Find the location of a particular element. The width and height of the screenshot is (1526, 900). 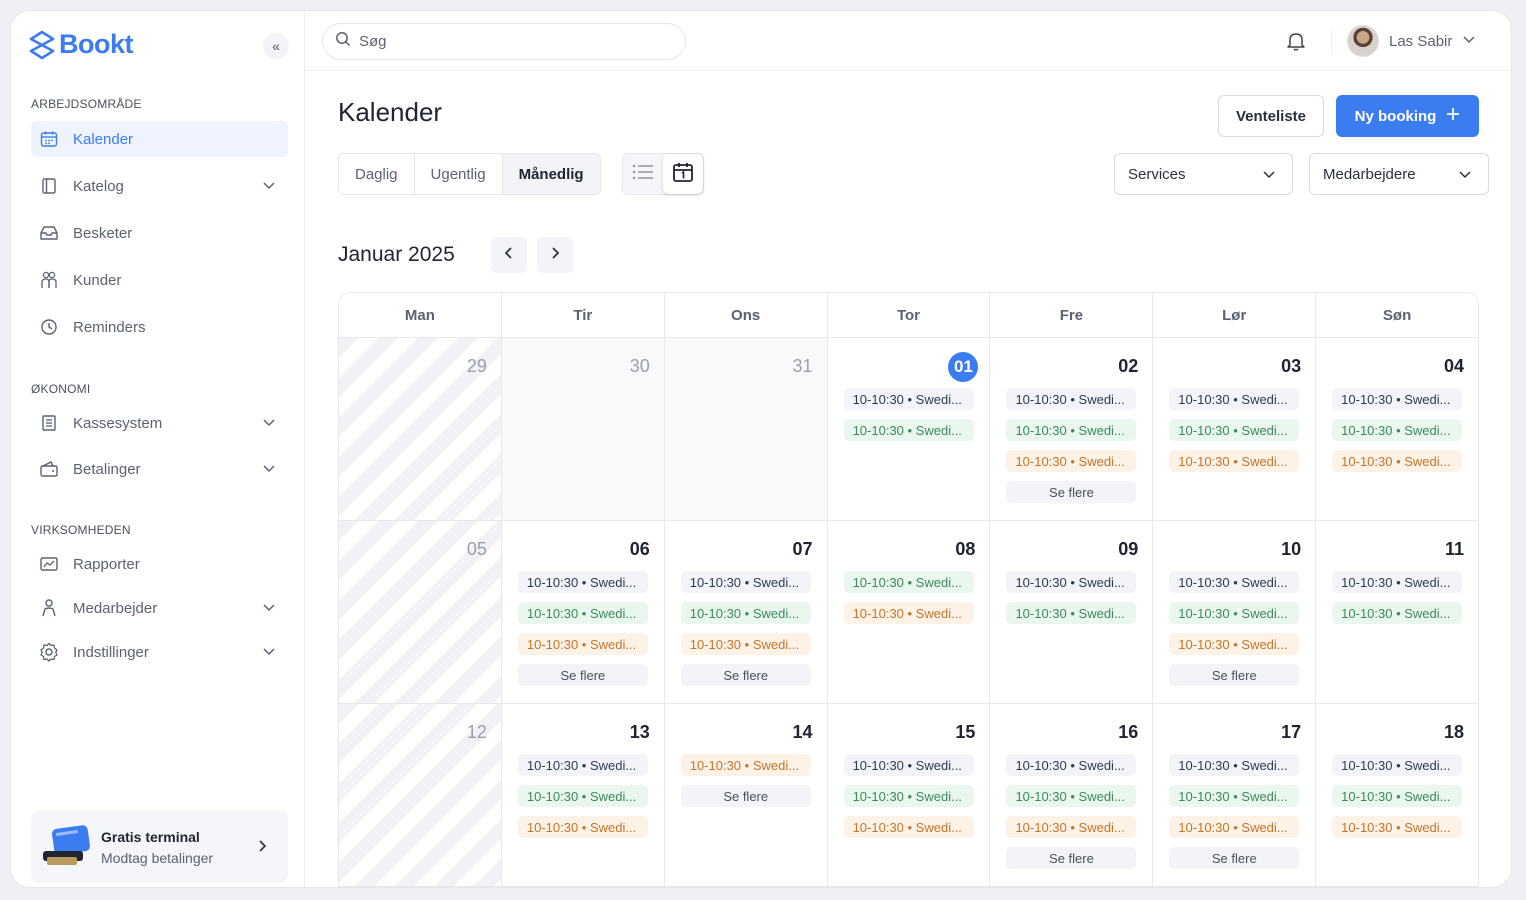

prev-month-button is located at coordinates (509, 255).